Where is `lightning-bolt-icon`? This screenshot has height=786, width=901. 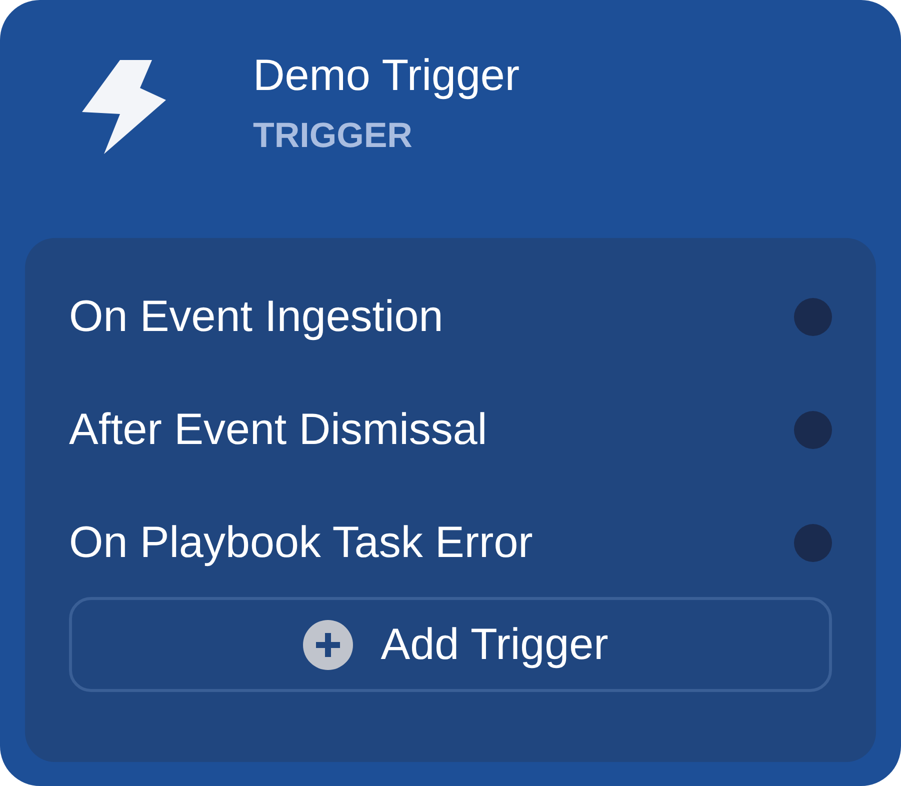 lightning-bolt-icon is located at coordinates (124, 107).